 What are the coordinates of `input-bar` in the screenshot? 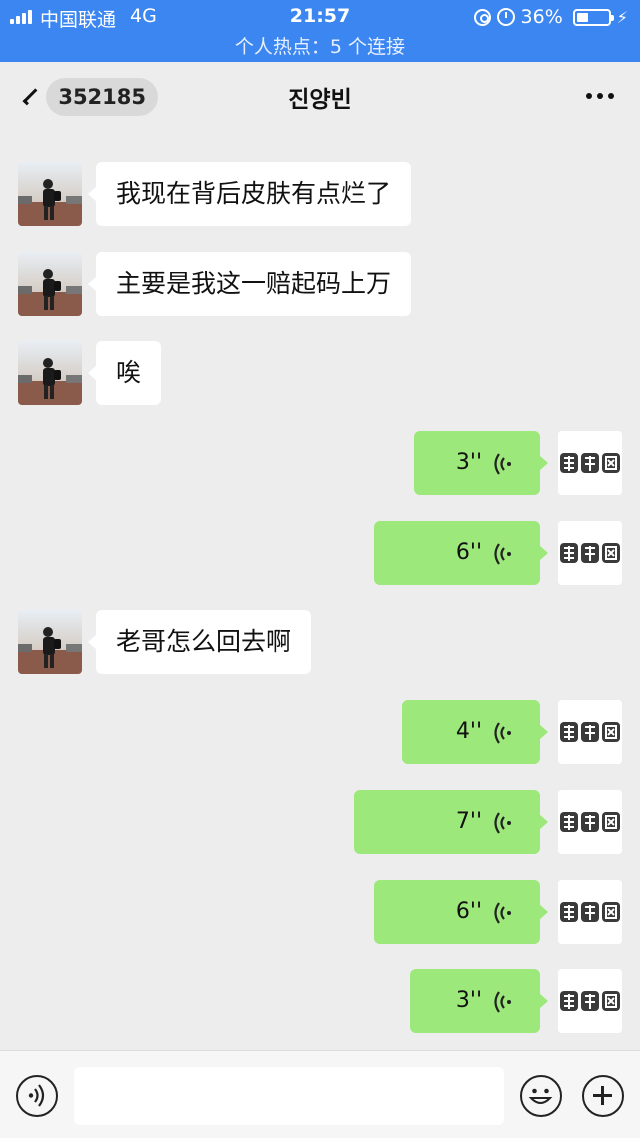 It's located at (320, 1094).